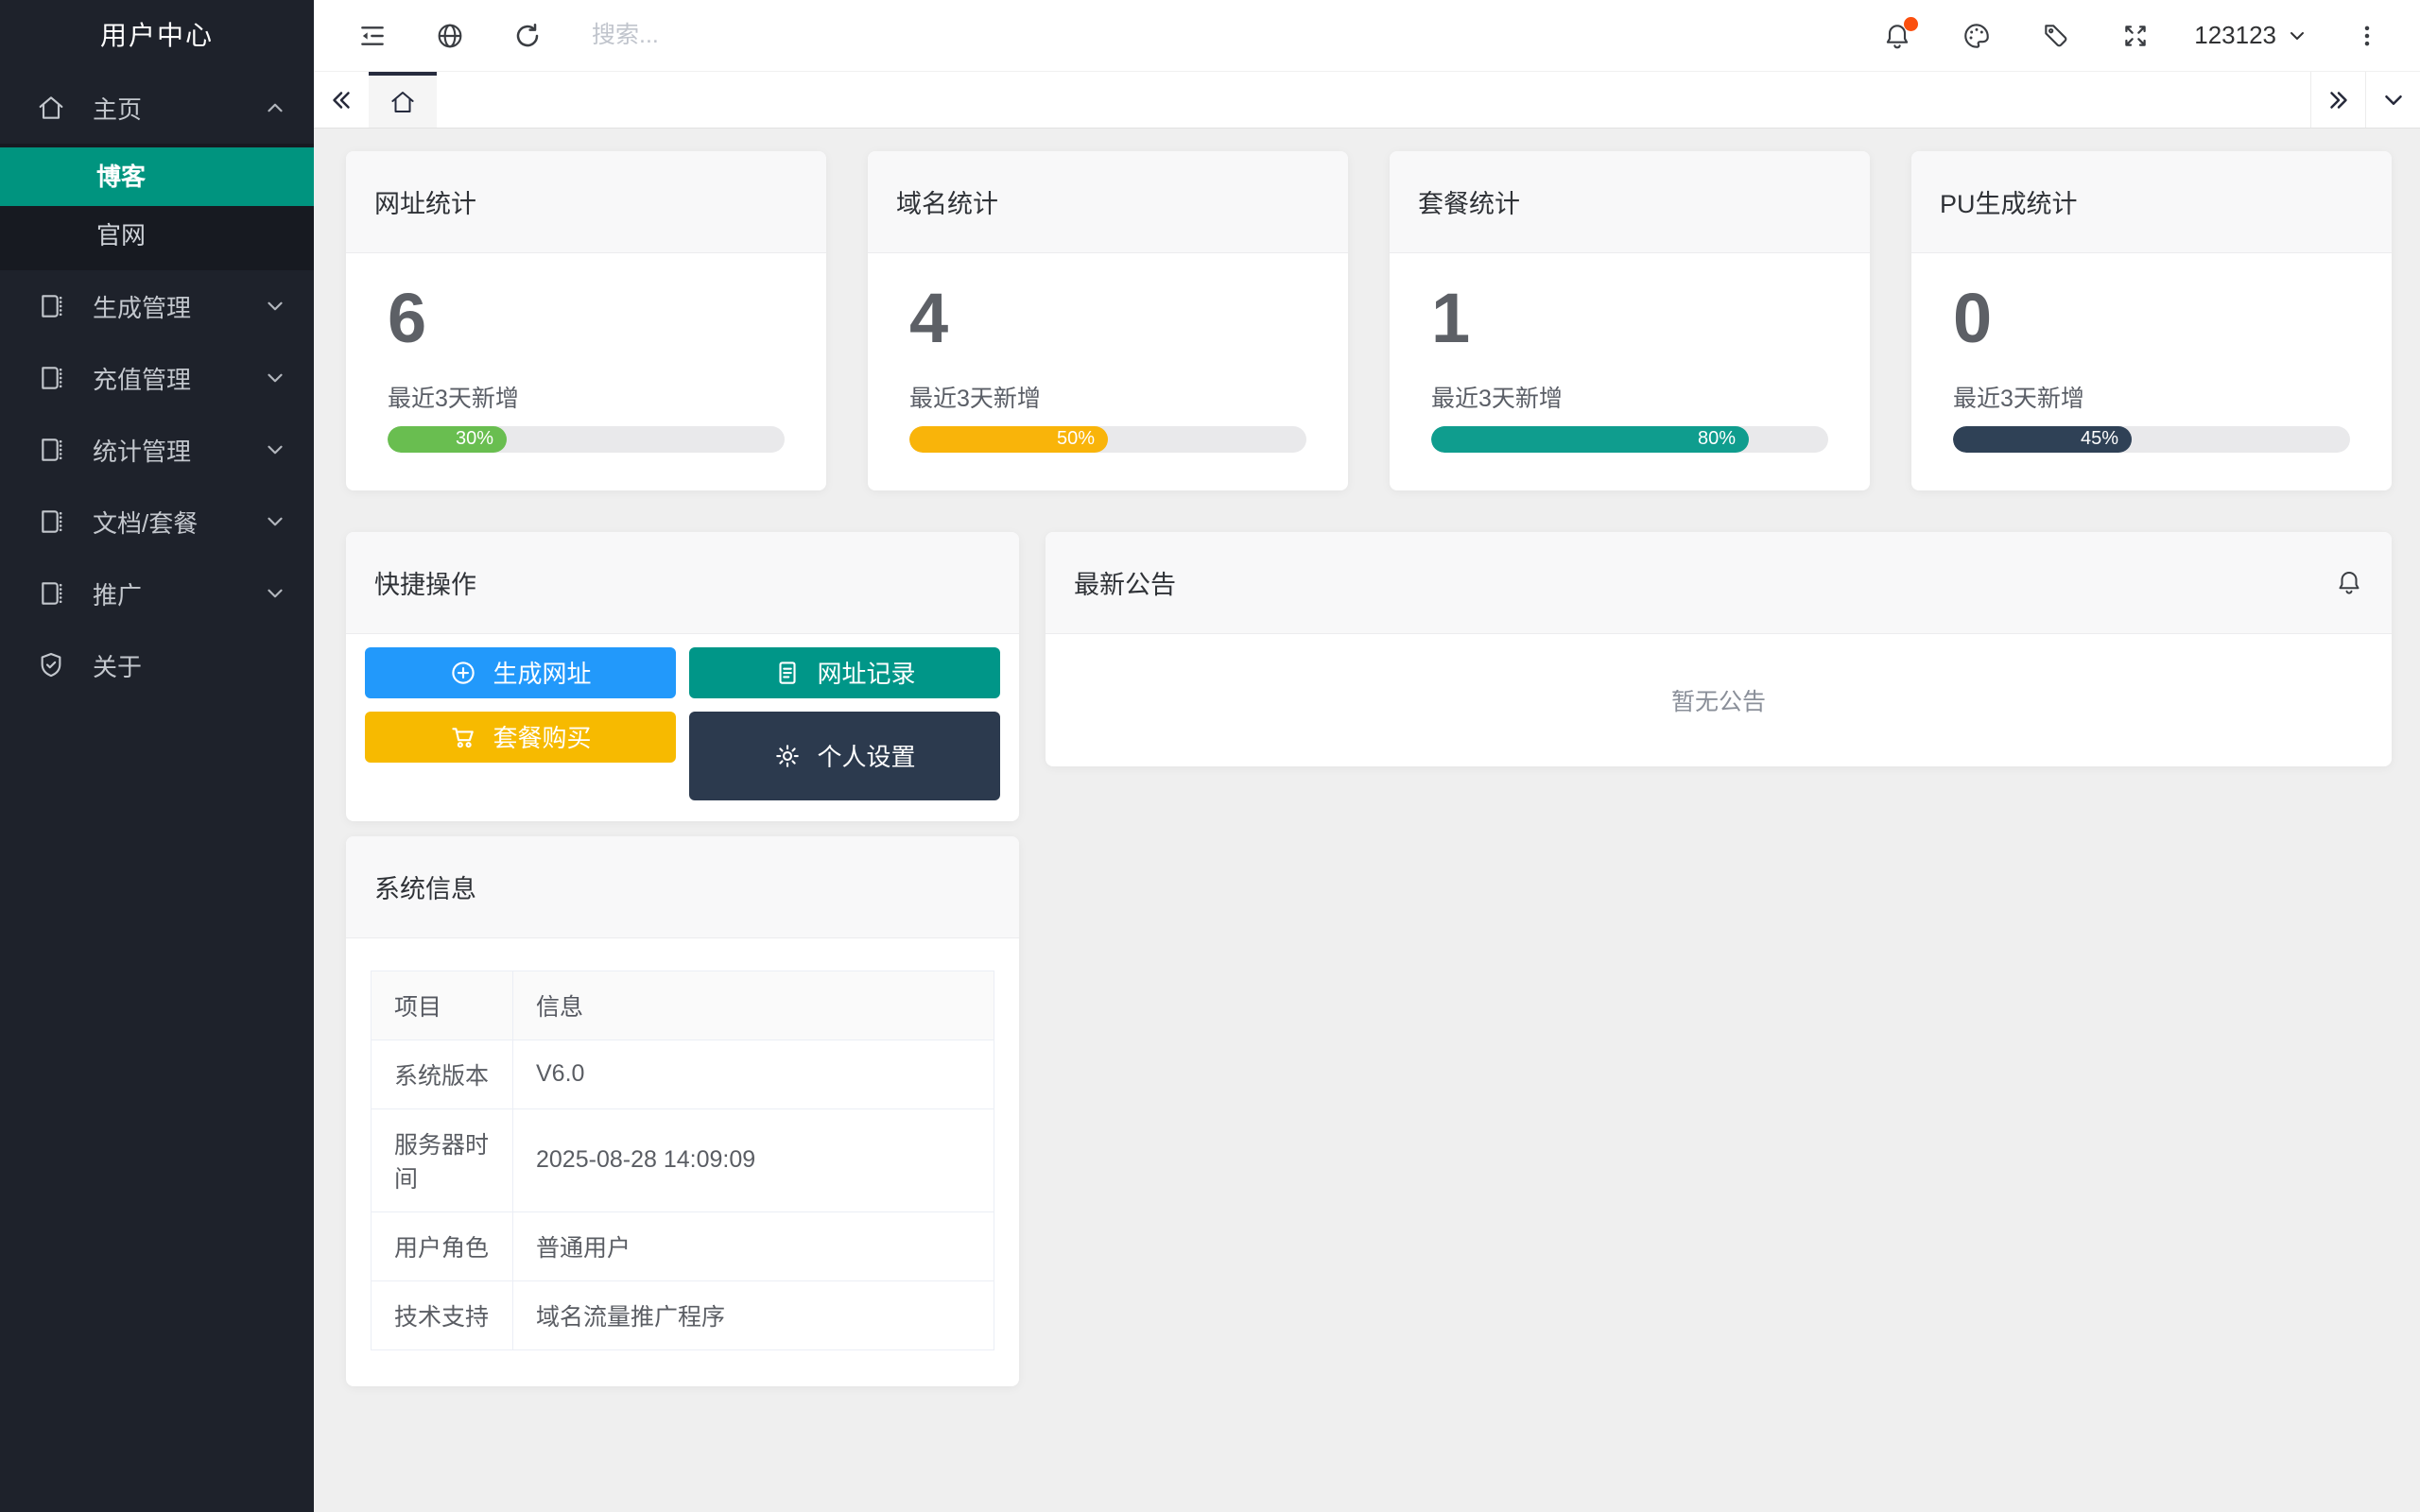 Image resolution: width=2420 pixels, height=1512 pixels. I want to click on stat-card-body: 1 最近3天新增 80%, so click(1630, 371).